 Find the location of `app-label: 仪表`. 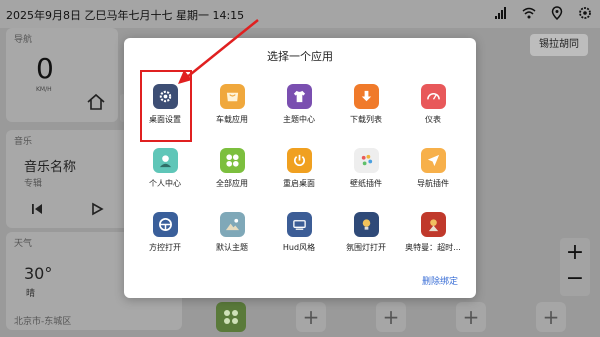

app-label: 仪表 is located at coordinates (433, 119).